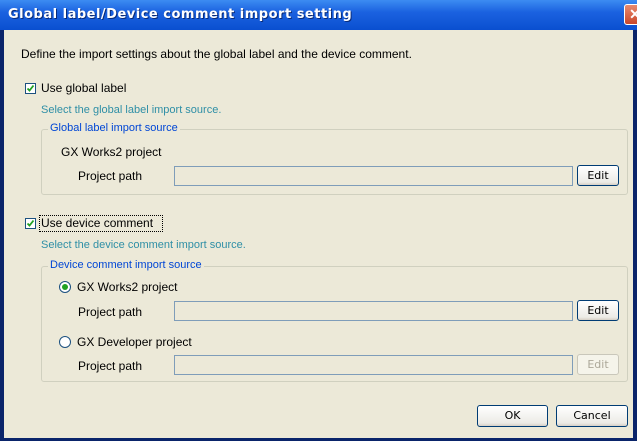 Image resolution: width=637 pixels, height=441 pixels. What do you see at coordinates (110, 176) in the screenshot?
I see `global-label-path-label: Project path` at bounding box center [110, 176].